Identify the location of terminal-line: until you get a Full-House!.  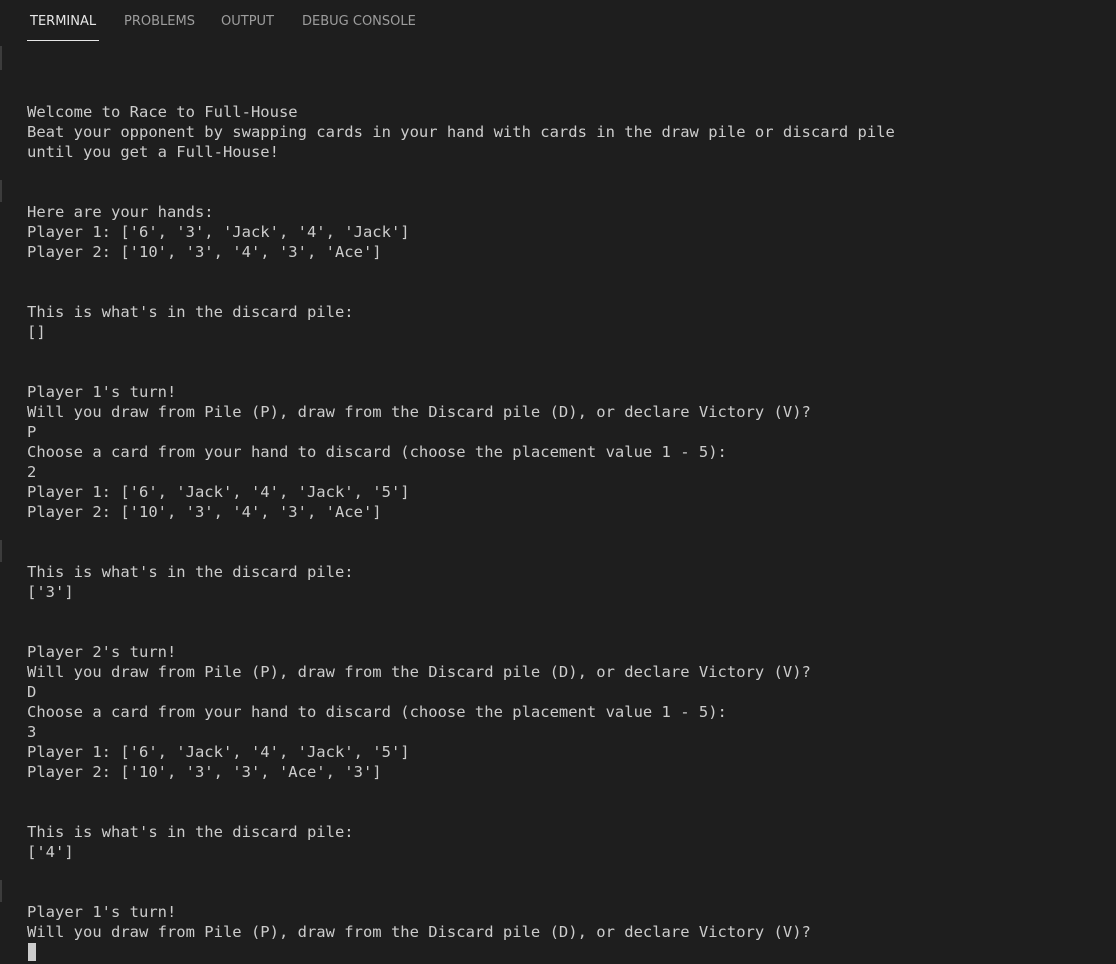
(153, 152).